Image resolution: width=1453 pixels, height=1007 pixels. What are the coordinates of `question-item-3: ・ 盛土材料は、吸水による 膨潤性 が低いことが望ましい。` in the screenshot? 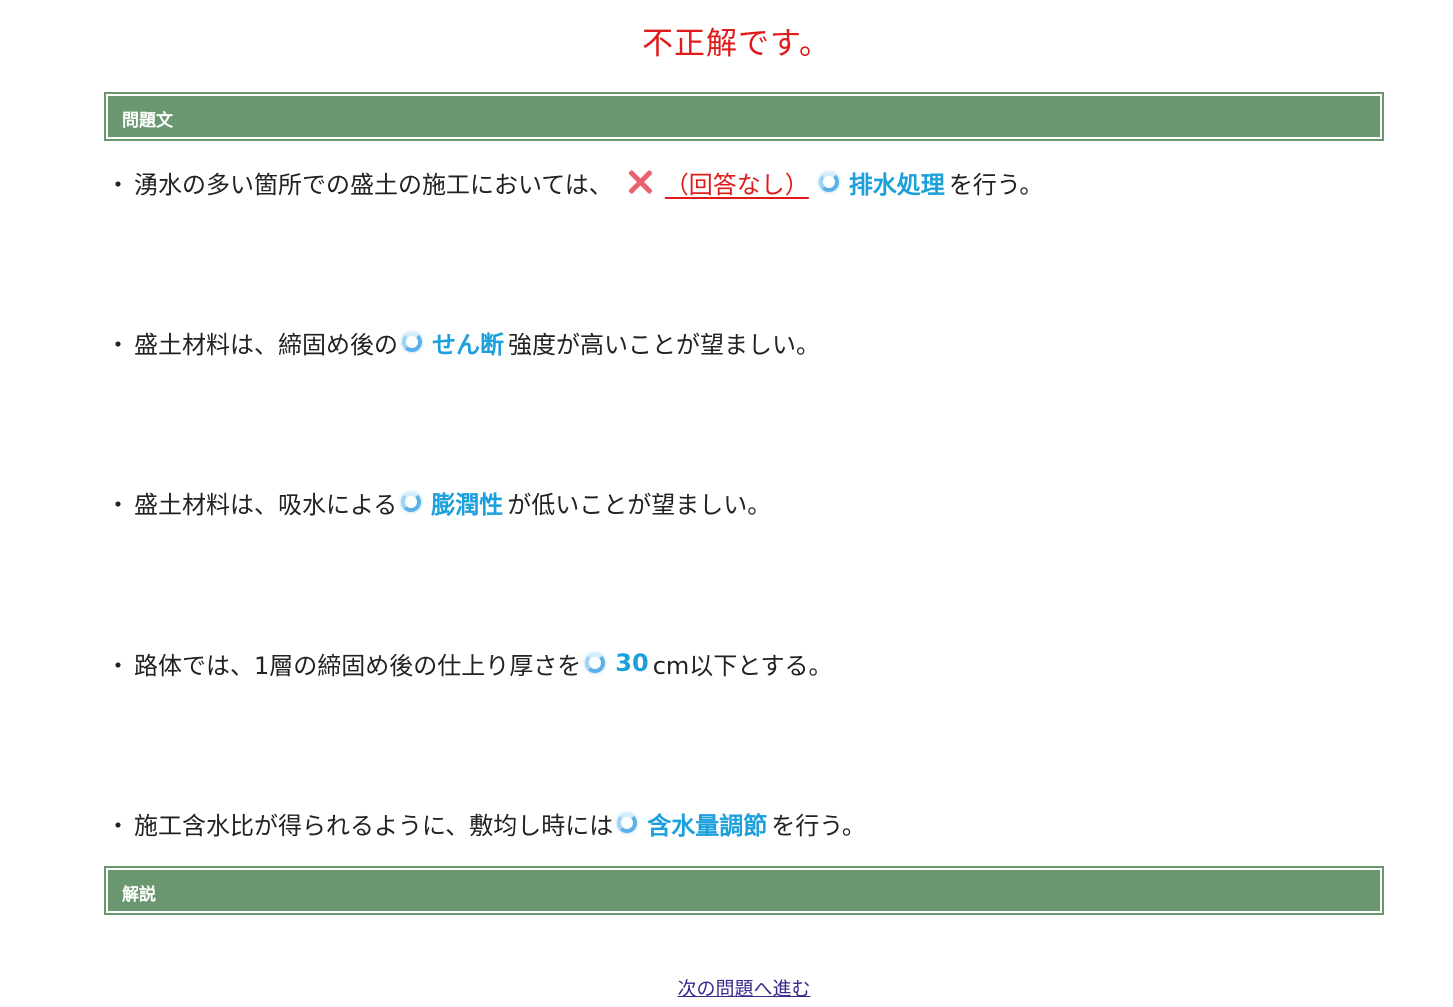 It's located at (438, 502).